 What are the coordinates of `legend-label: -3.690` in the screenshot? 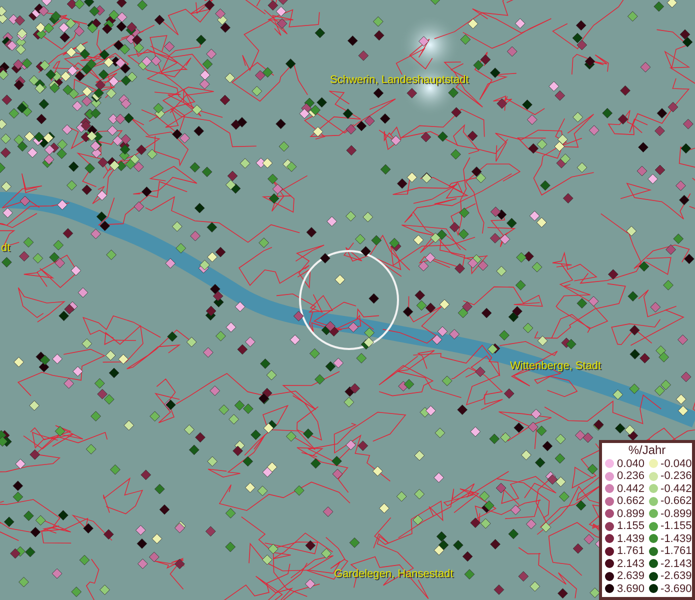 It's located at (676, 588).